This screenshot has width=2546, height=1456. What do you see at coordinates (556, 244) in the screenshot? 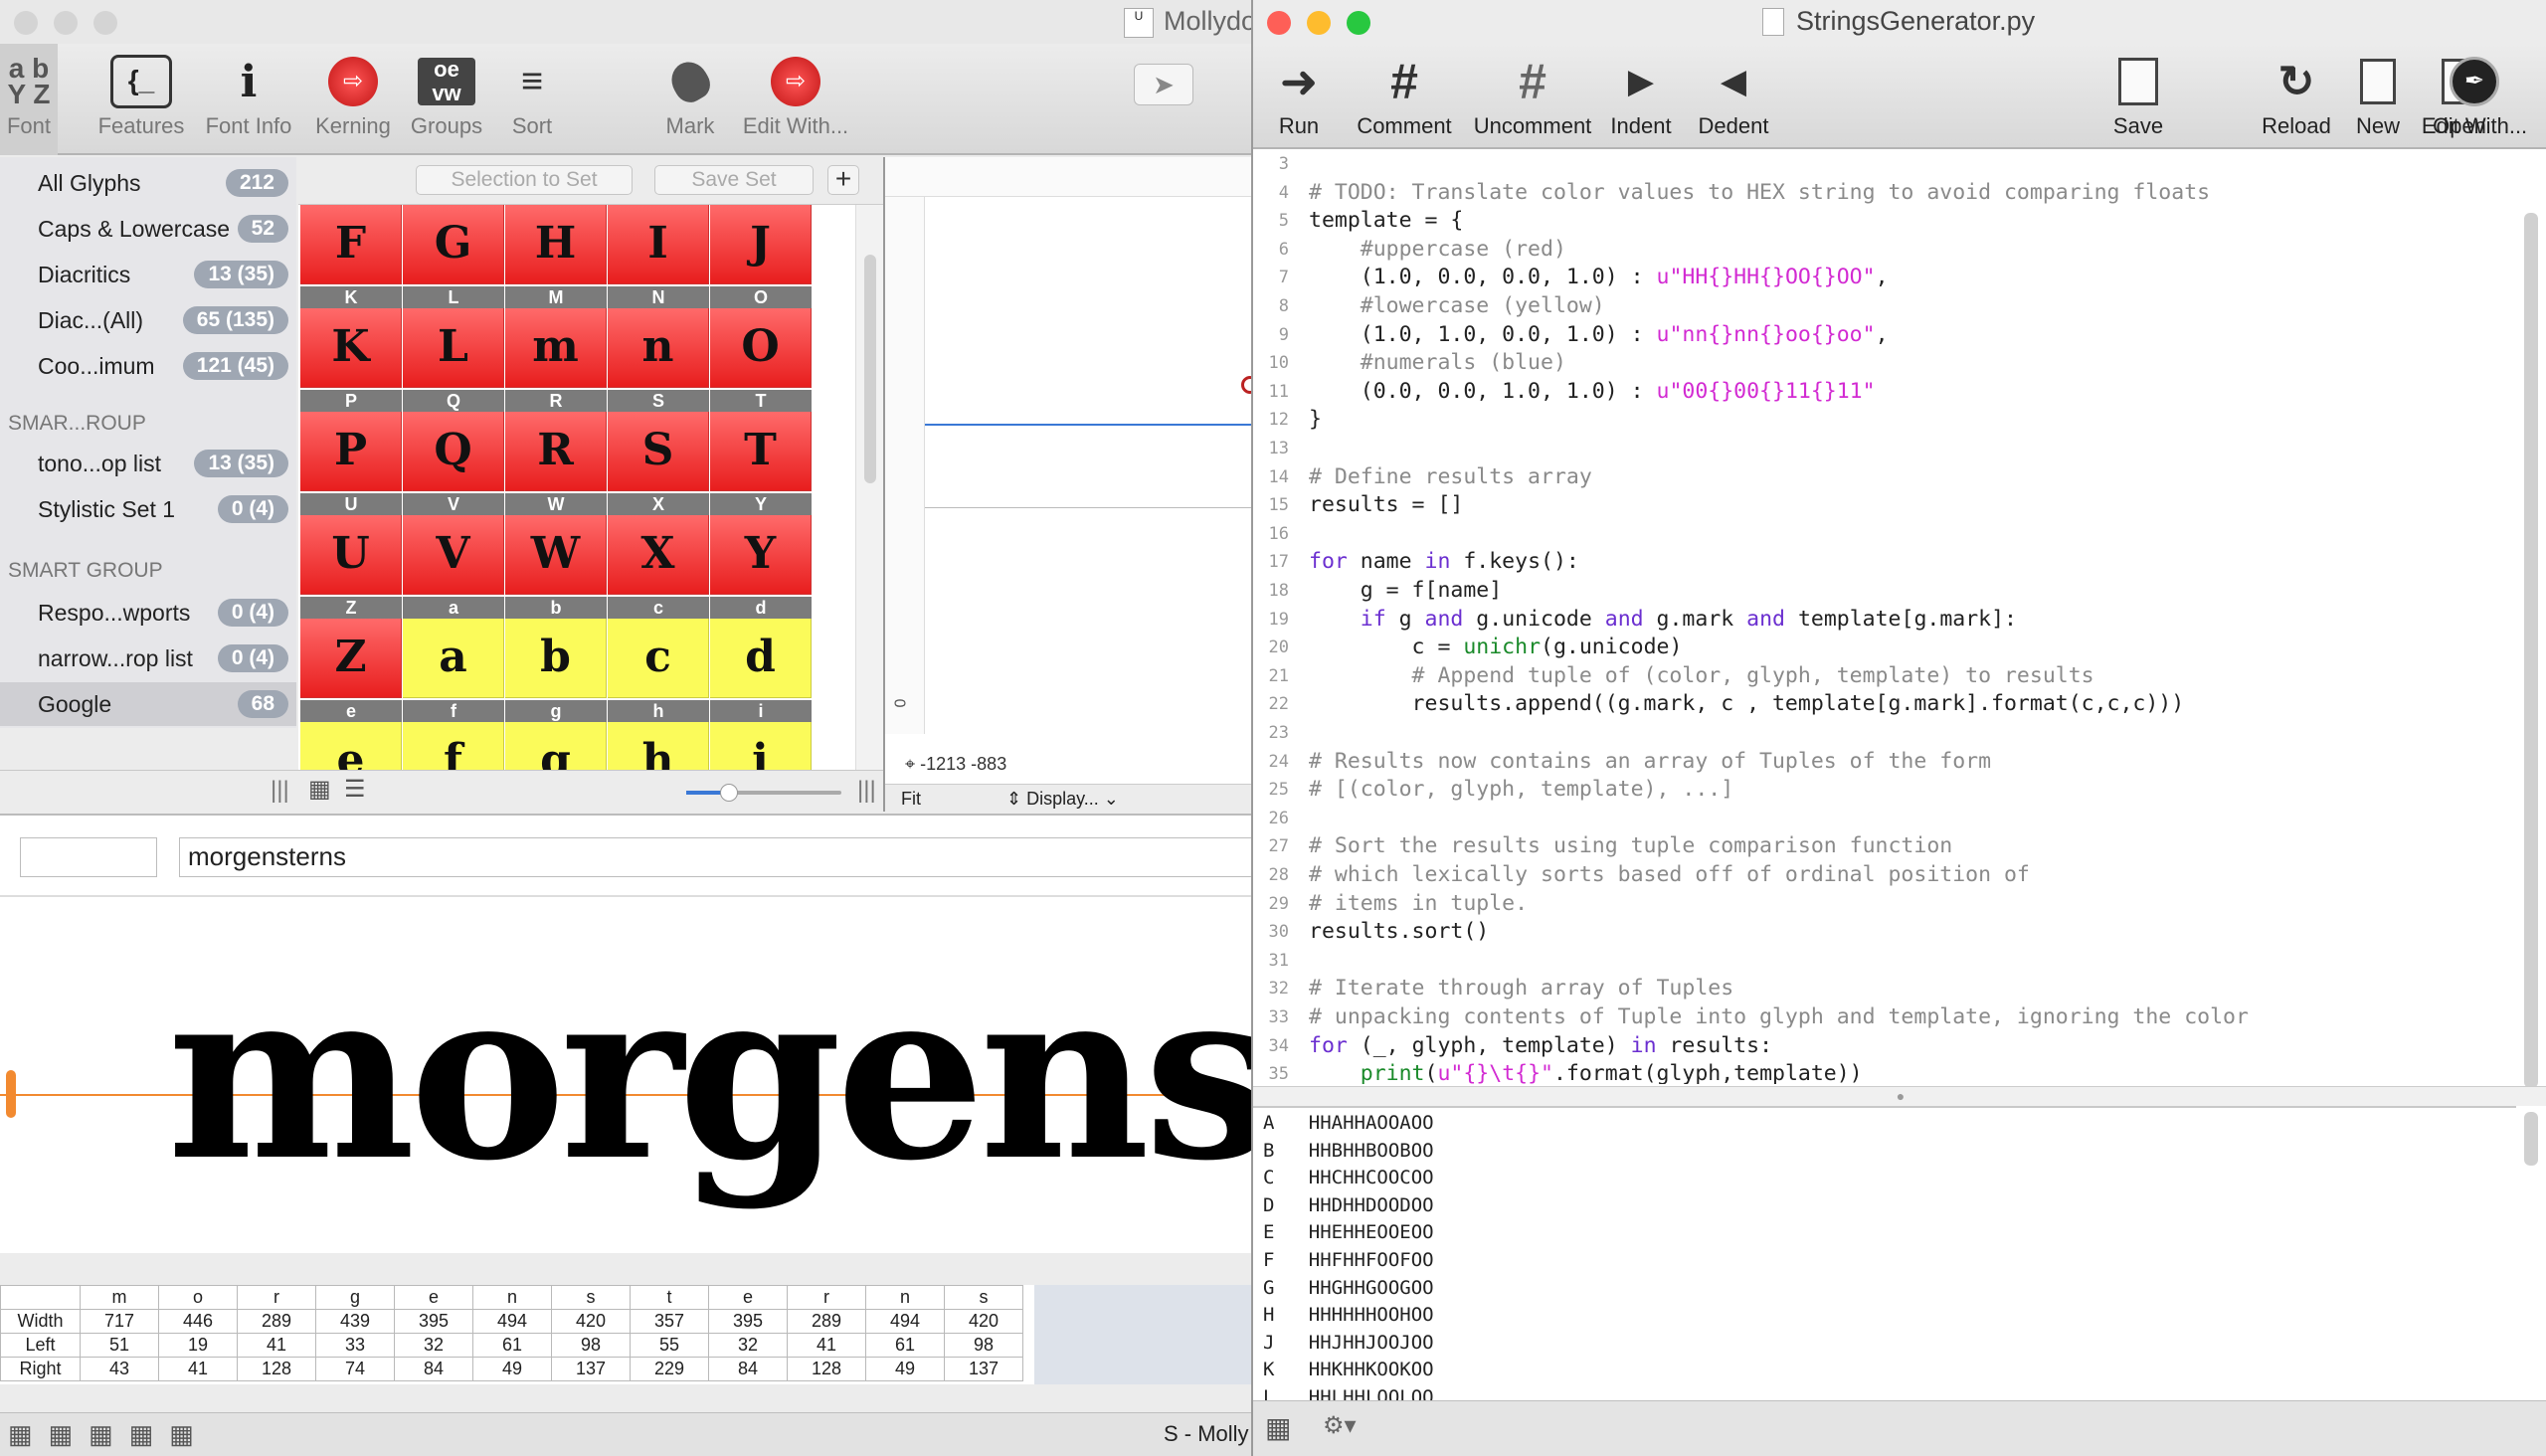
I see `glyph-cell: HH` at bounding box center [556, 244].